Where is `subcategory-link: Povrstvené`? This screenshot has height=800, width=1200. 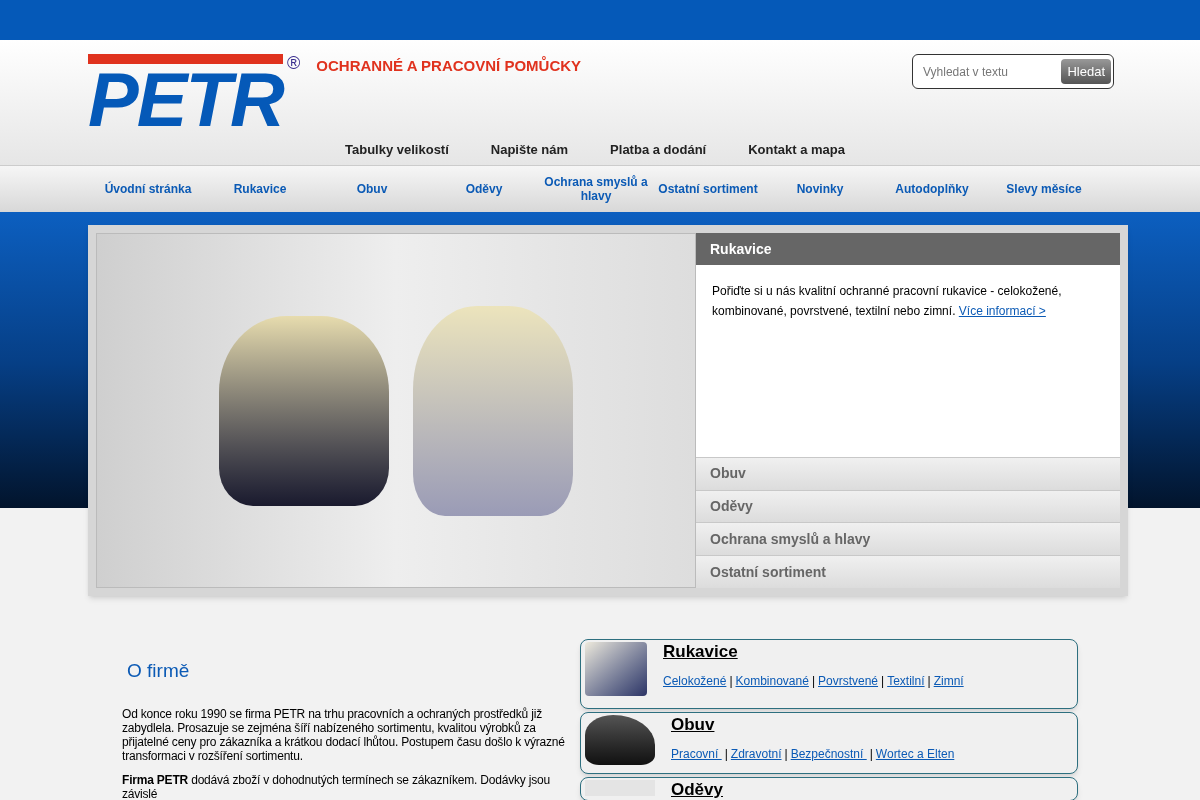
subcategory-link: Povrstvené is located at coordinates (848, 681).